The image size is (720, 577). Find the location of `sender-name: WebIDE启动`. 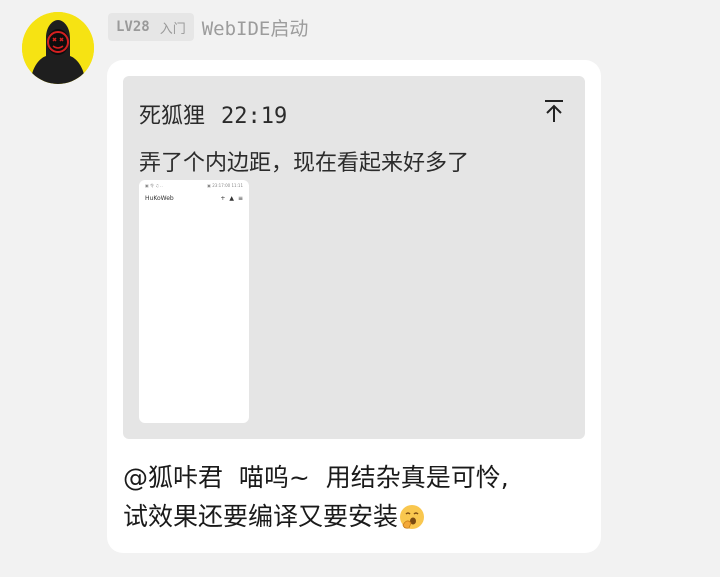

sender-name: WebIDE启动 is located at coordinates (255, 27).